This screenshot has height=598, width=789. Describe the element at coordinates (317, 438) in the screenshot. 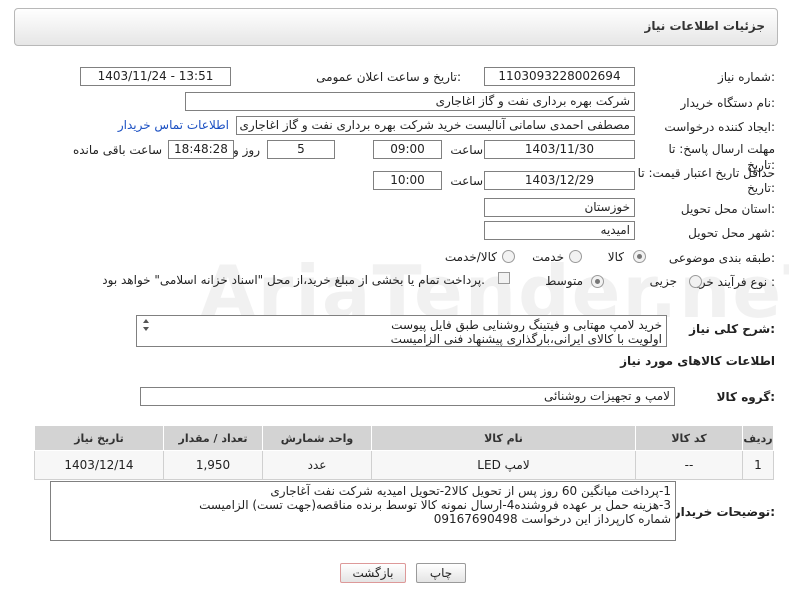

I see `col-unit: واحد شمارش` at that location.